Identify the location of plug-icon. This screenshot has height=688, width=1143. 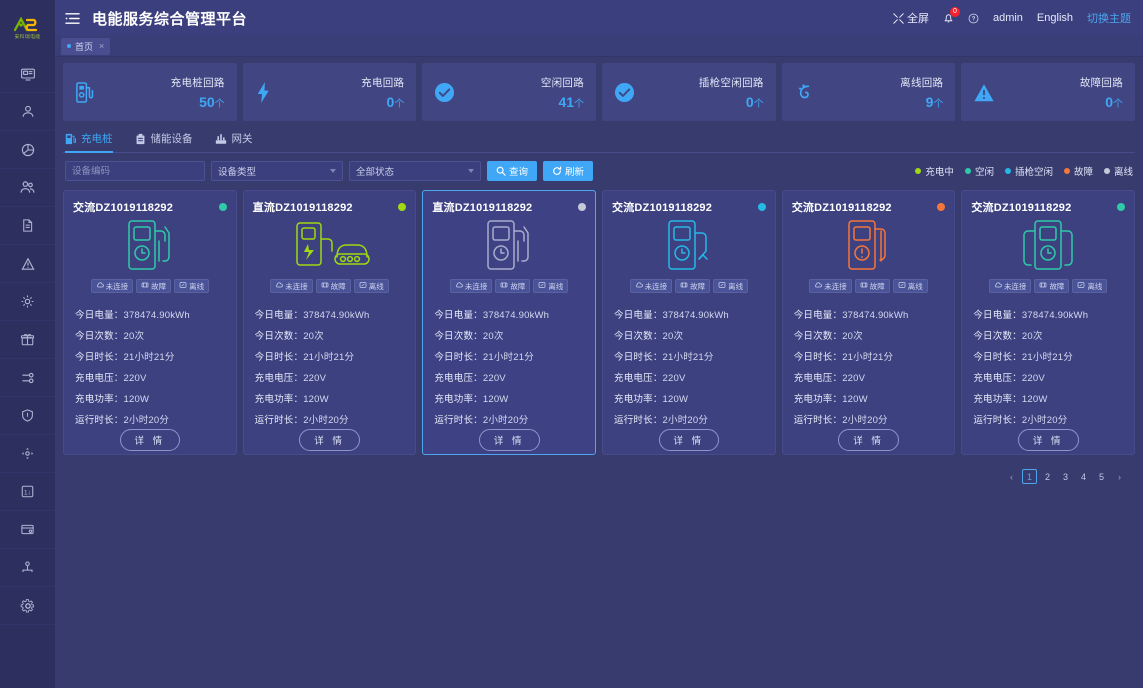
(804, 92).